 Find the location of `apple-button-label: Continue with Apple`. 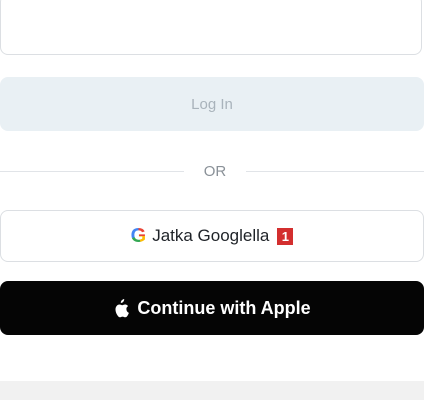

apple-button-label: Continue with Apple is located at coordinates (224, 307).